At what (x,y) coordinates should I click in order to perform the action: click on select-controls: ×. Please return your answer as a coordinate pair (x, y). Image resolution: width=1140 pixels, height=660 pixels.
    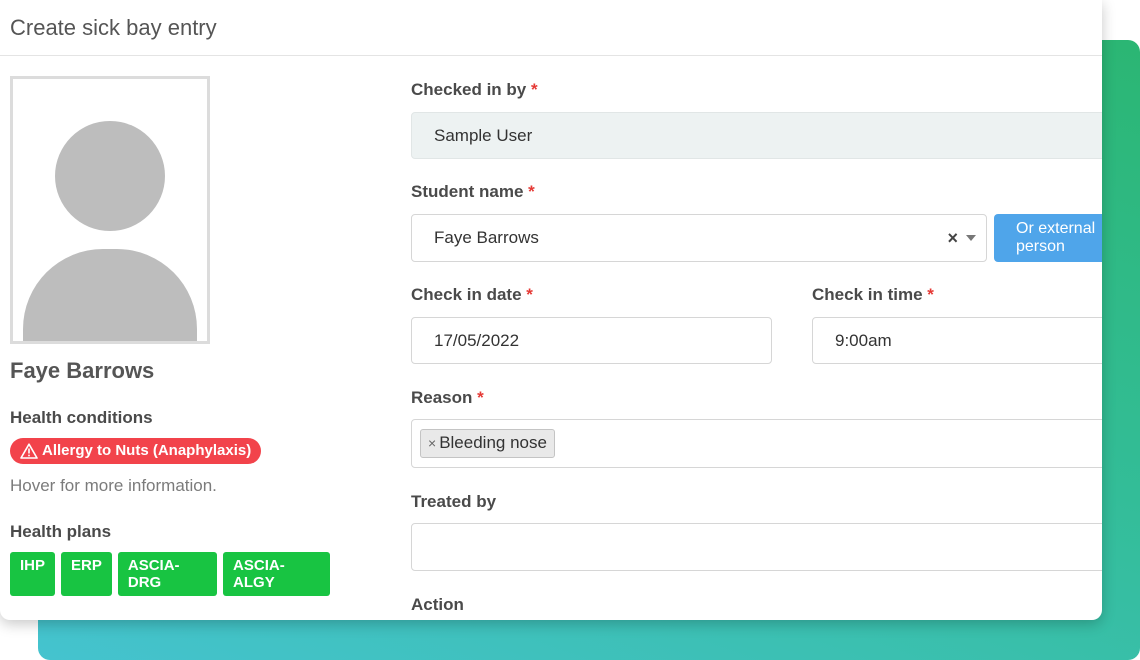
    Looking at the image, I should click on (961, 238).